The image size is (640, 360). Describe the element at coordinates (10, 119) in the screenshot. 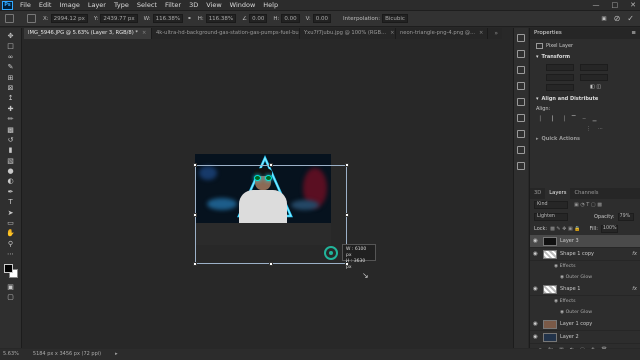

I see `brush-tool-icon: ✏` at that location.